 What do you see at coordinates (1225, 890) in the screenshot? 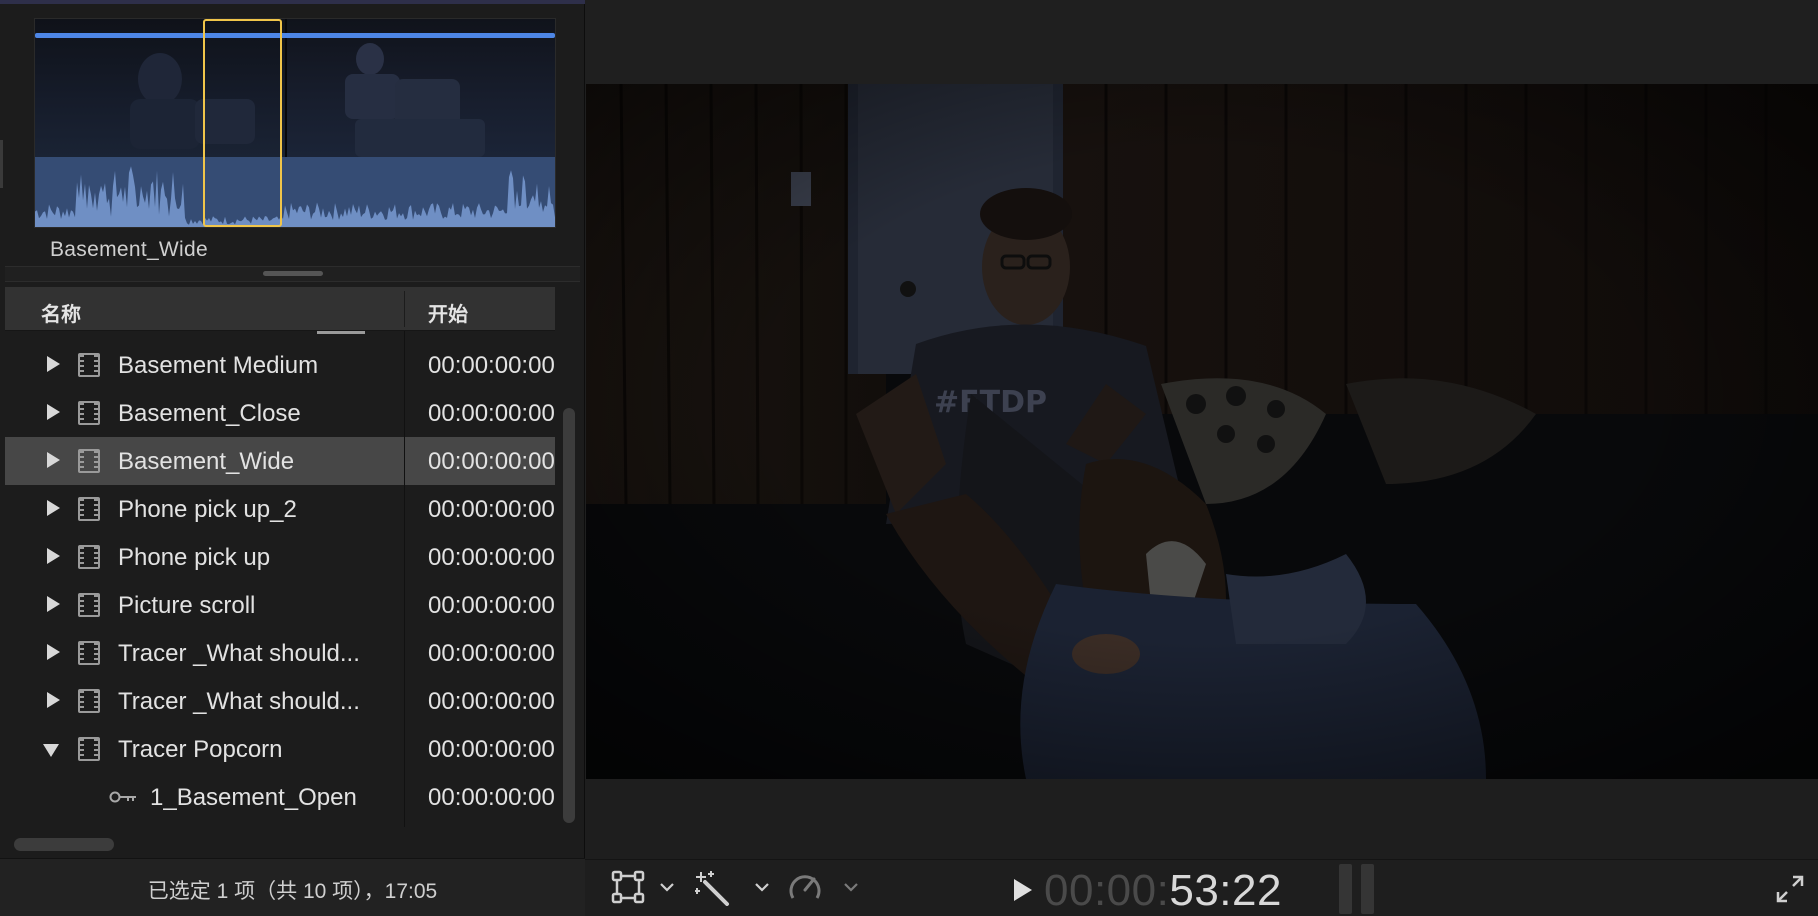
I see `timecode-current: 53:22` at bounding box center [1225, 890].